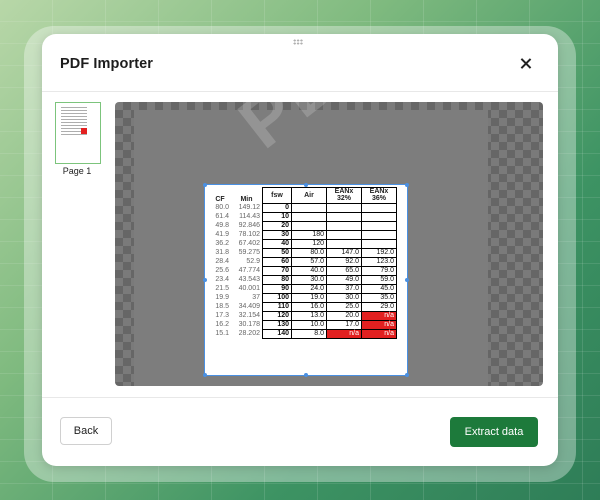  Describe the element at coordinates (379, 262) in the screenshot. I see `cell-eanx36: 123.0` at that location.